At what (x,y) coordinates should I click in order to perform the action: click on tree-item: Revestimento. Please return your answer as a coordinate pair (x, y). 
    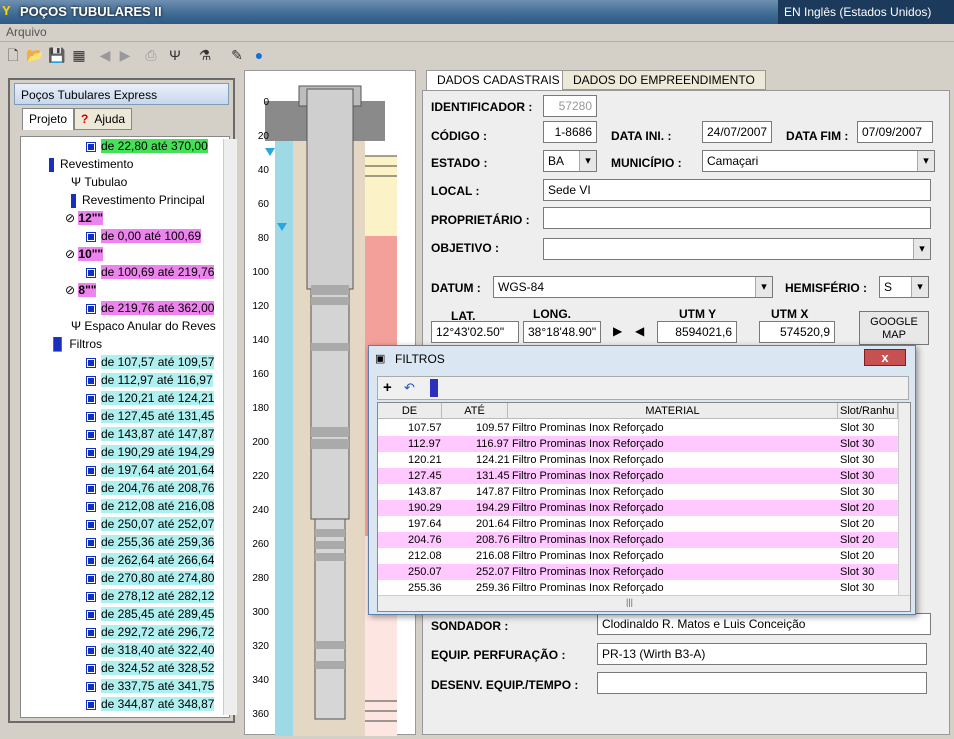
    Looking at the image, I should click on (91, 164).